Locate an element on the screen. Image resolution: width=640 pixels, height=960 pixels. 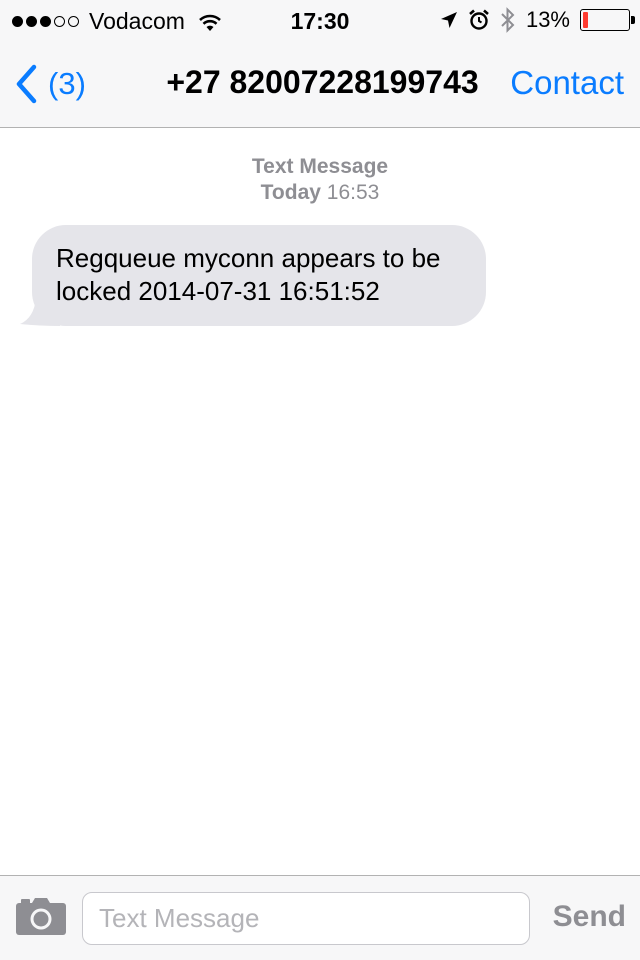
conversation-title: +27 82007228199743 is located at coordinates (322, 82).